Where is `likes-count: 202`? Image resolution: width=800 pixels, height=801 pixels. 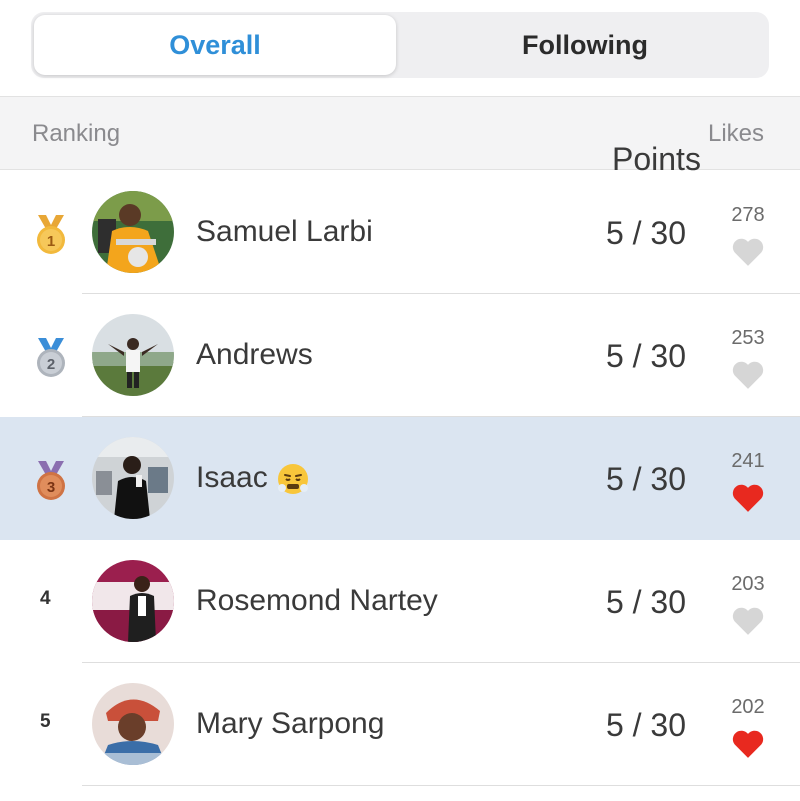 likes-count: 202 is located at coordinates (748, 707).